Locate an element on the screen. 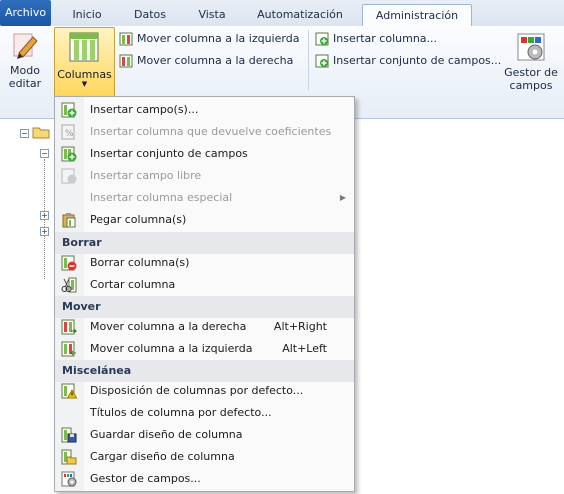  menu-item-label: Cortar columna is located at coordinates (133, 284).